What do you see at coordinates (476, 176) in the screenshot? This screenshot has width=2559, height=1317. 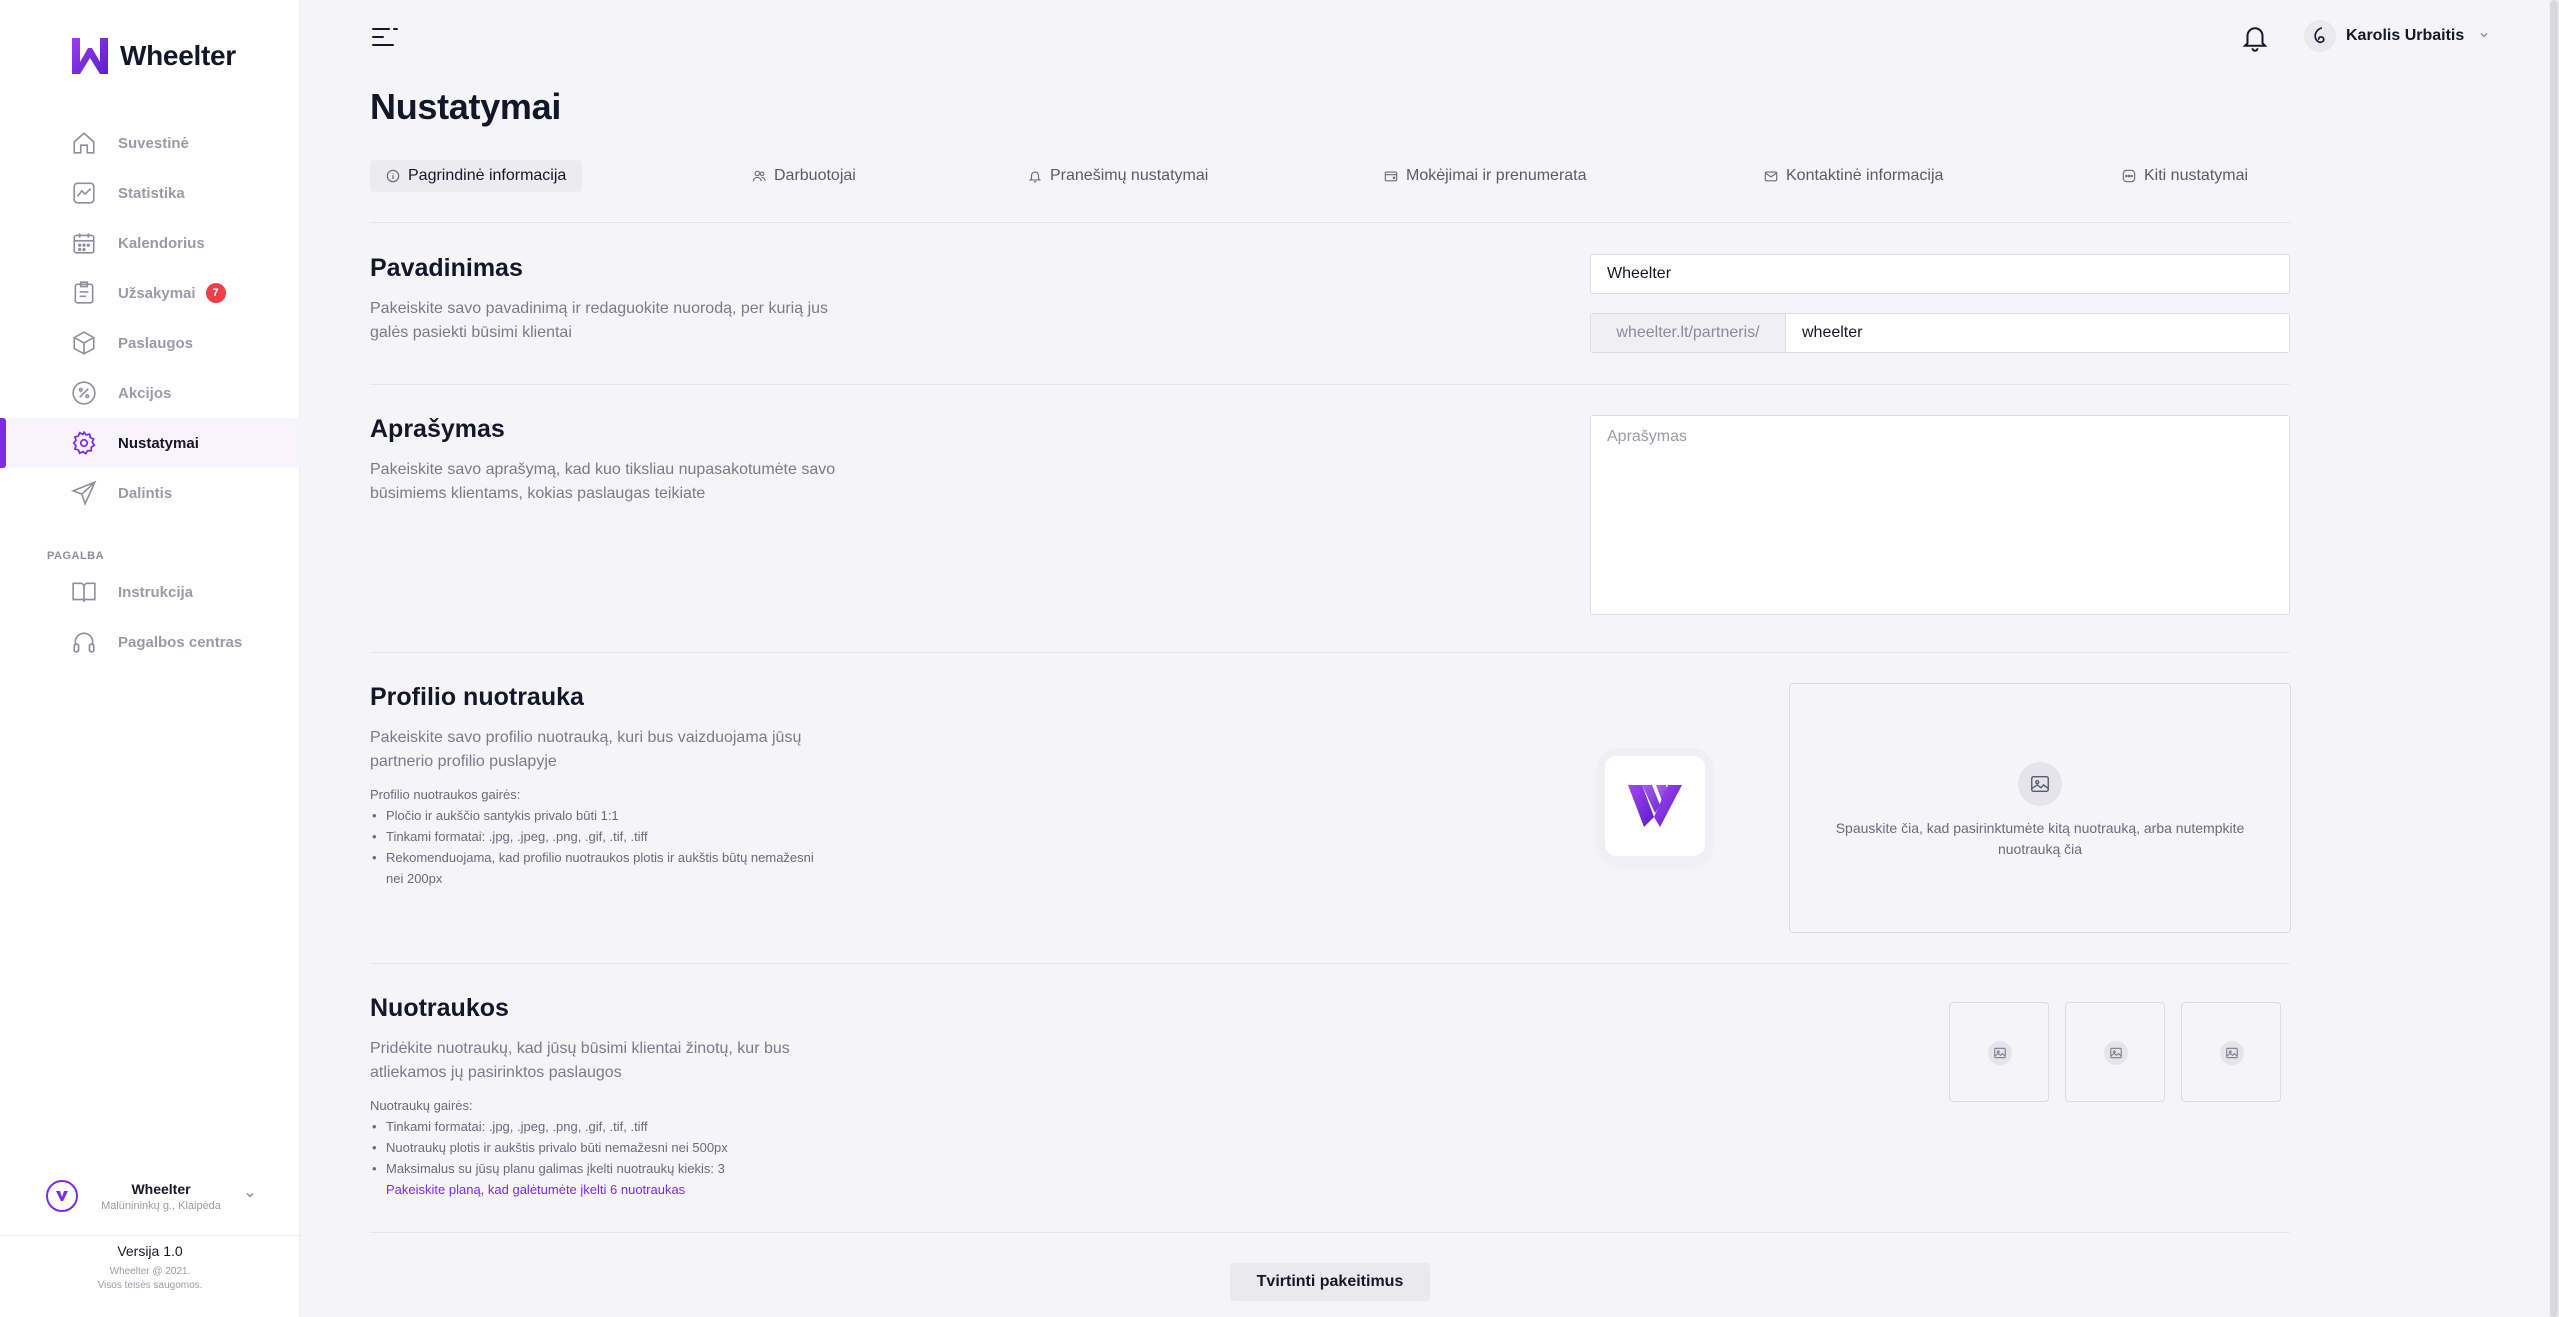 I see `tab-pagrindine-informacija: Pagrindinė informacija` at bounding box center [476, 176].